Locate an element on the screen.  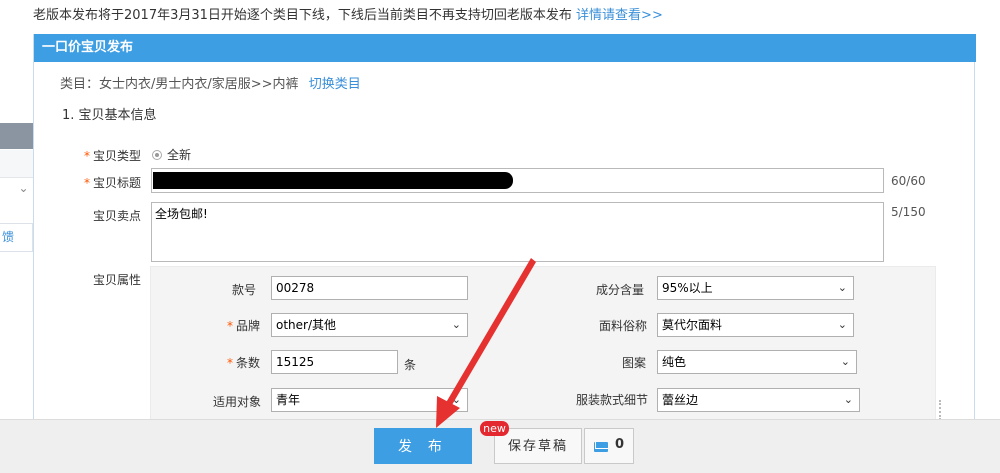
category-text: 类目：女士内衣/男士内衣/家居服>>内裤 is located at coordinates (179, 84).